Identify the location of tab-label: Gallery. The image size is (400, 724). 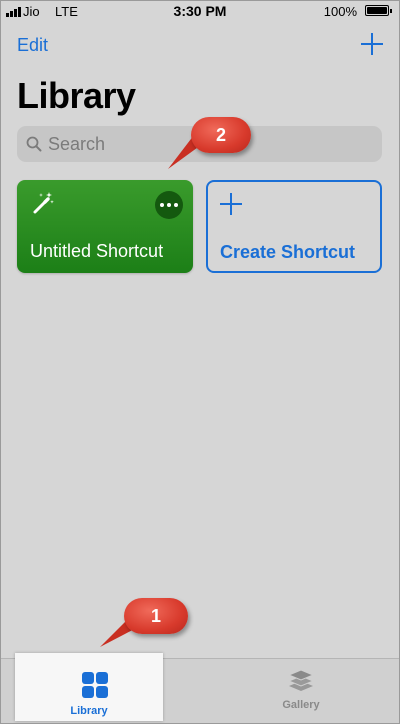
(301, 705).